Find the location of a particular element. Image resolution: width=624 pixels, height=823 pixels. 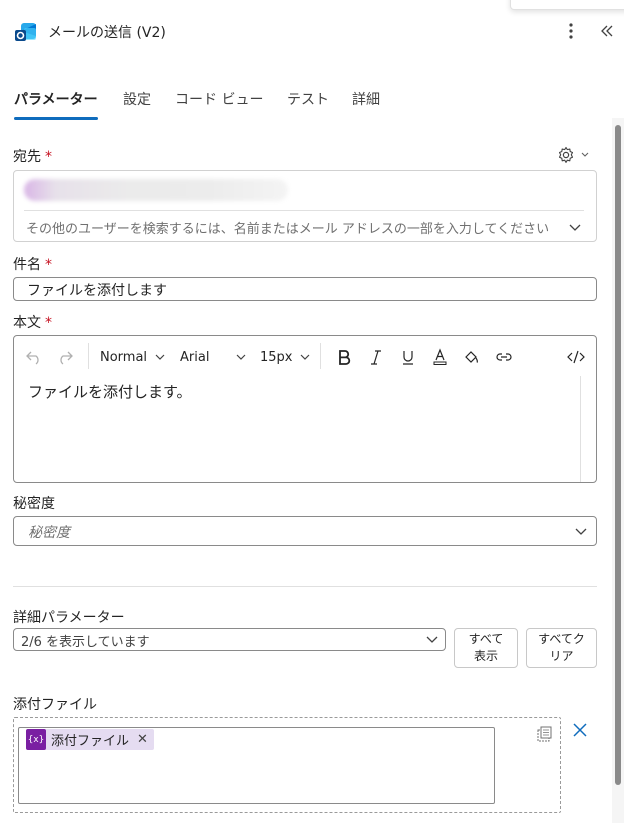

sensitivity-dropdown is located at coordinates (305, 531).